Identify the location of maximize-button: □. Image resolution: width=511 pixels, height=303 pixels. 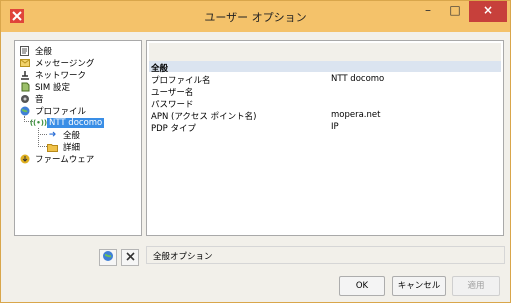
(455, 11).